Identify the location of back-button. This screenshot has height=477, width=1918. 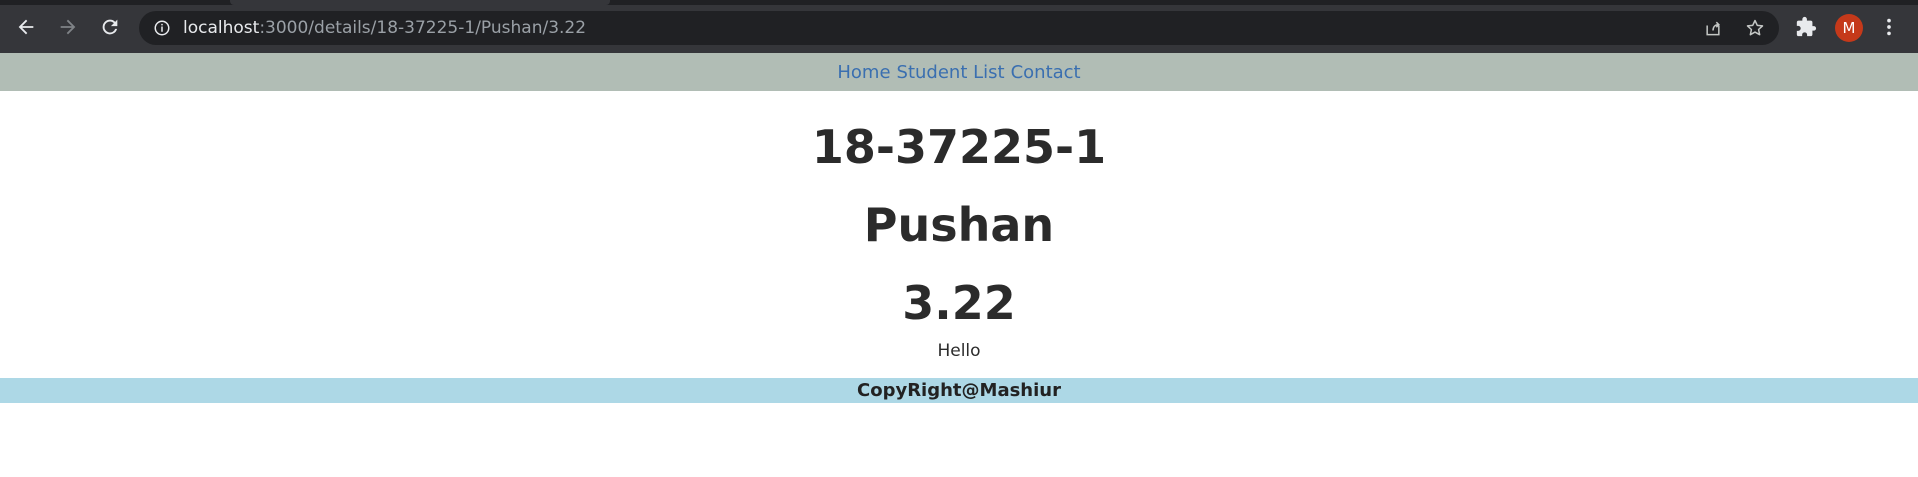
(26, 27).